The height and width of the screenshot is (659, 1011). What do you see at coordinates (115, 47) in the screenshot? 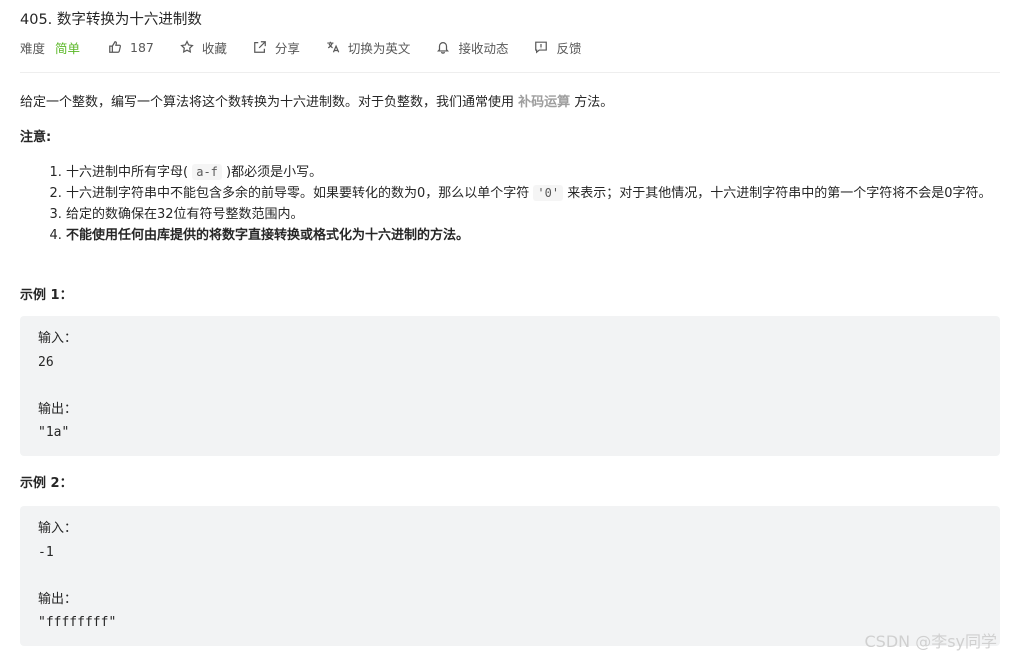
I see `thumbs-up-icon` at bounding box center [115, 47].